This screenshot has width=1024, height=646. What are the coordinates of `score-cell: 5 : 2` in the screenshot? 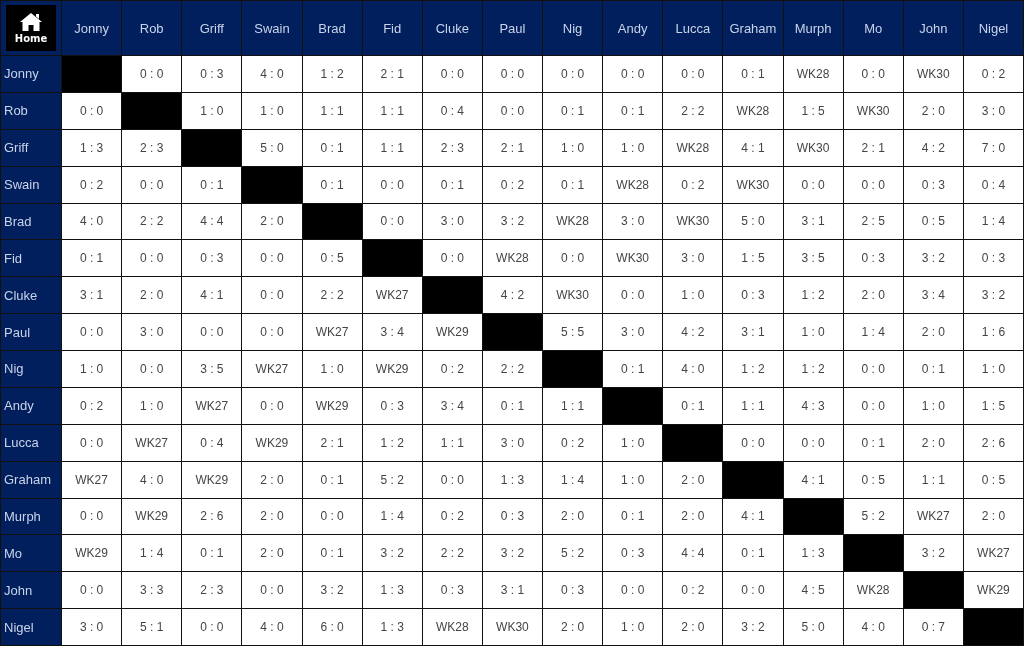 It's located at (873, 516).